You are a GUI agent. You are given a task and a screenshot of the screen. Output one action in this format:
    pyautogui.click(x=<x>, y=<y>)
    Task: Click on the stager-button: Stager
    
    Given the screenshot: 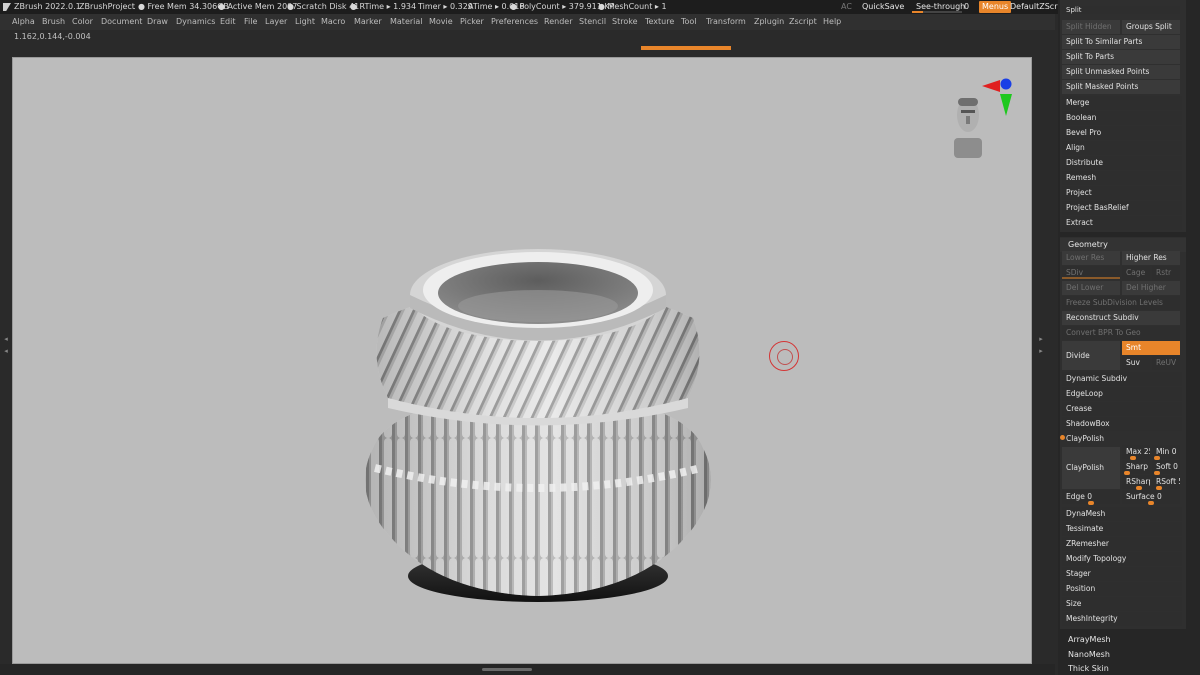 What is the action you would take?
    pyautogui.click(x=1122, y=574)
    